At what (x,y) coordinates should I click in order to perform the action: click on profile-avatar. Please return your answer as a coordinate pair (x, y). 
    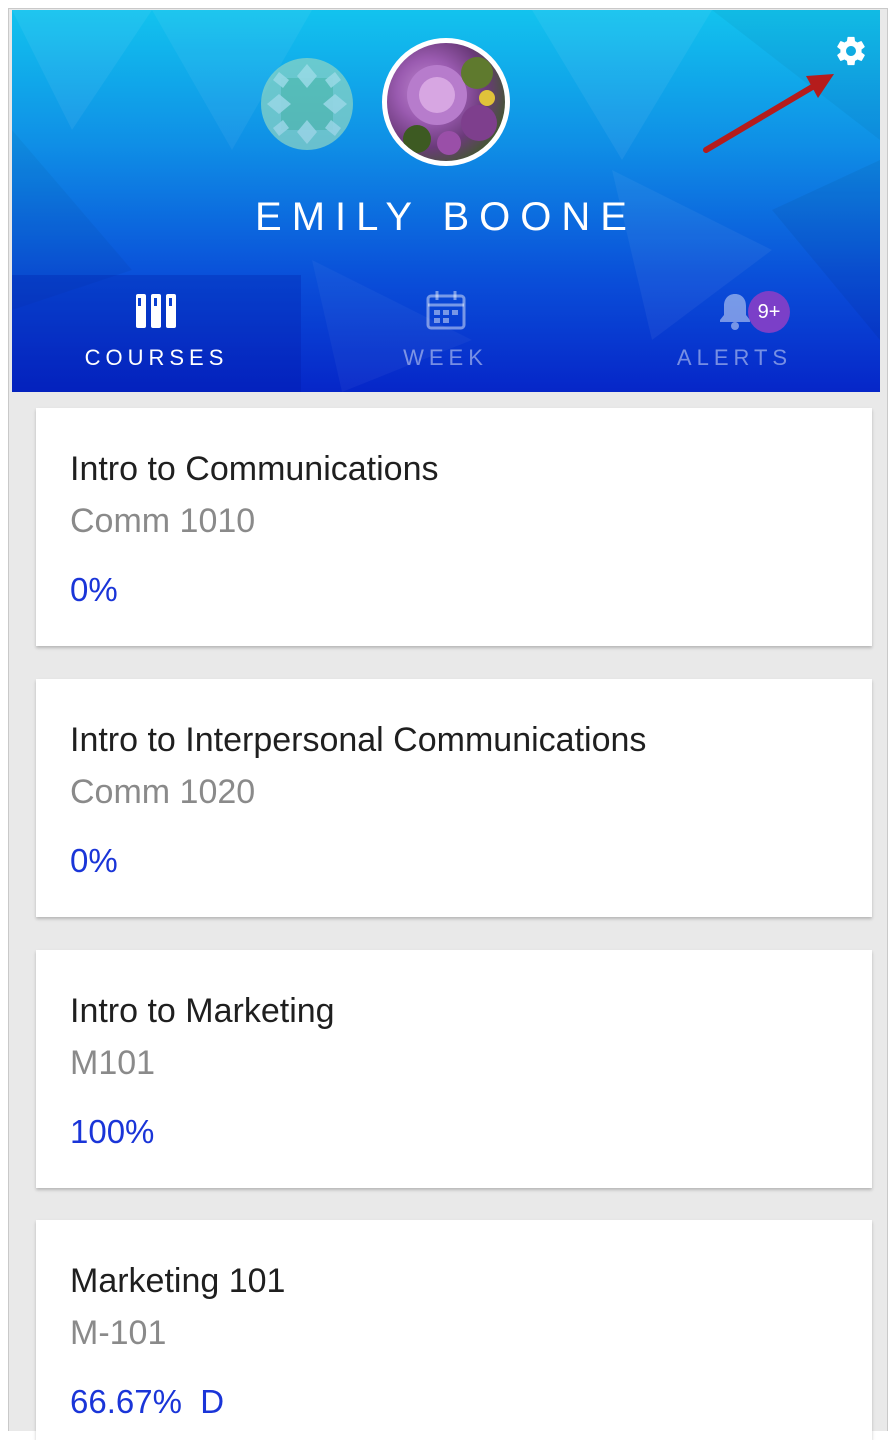
    Looking at the image, I should click on (446, 102).